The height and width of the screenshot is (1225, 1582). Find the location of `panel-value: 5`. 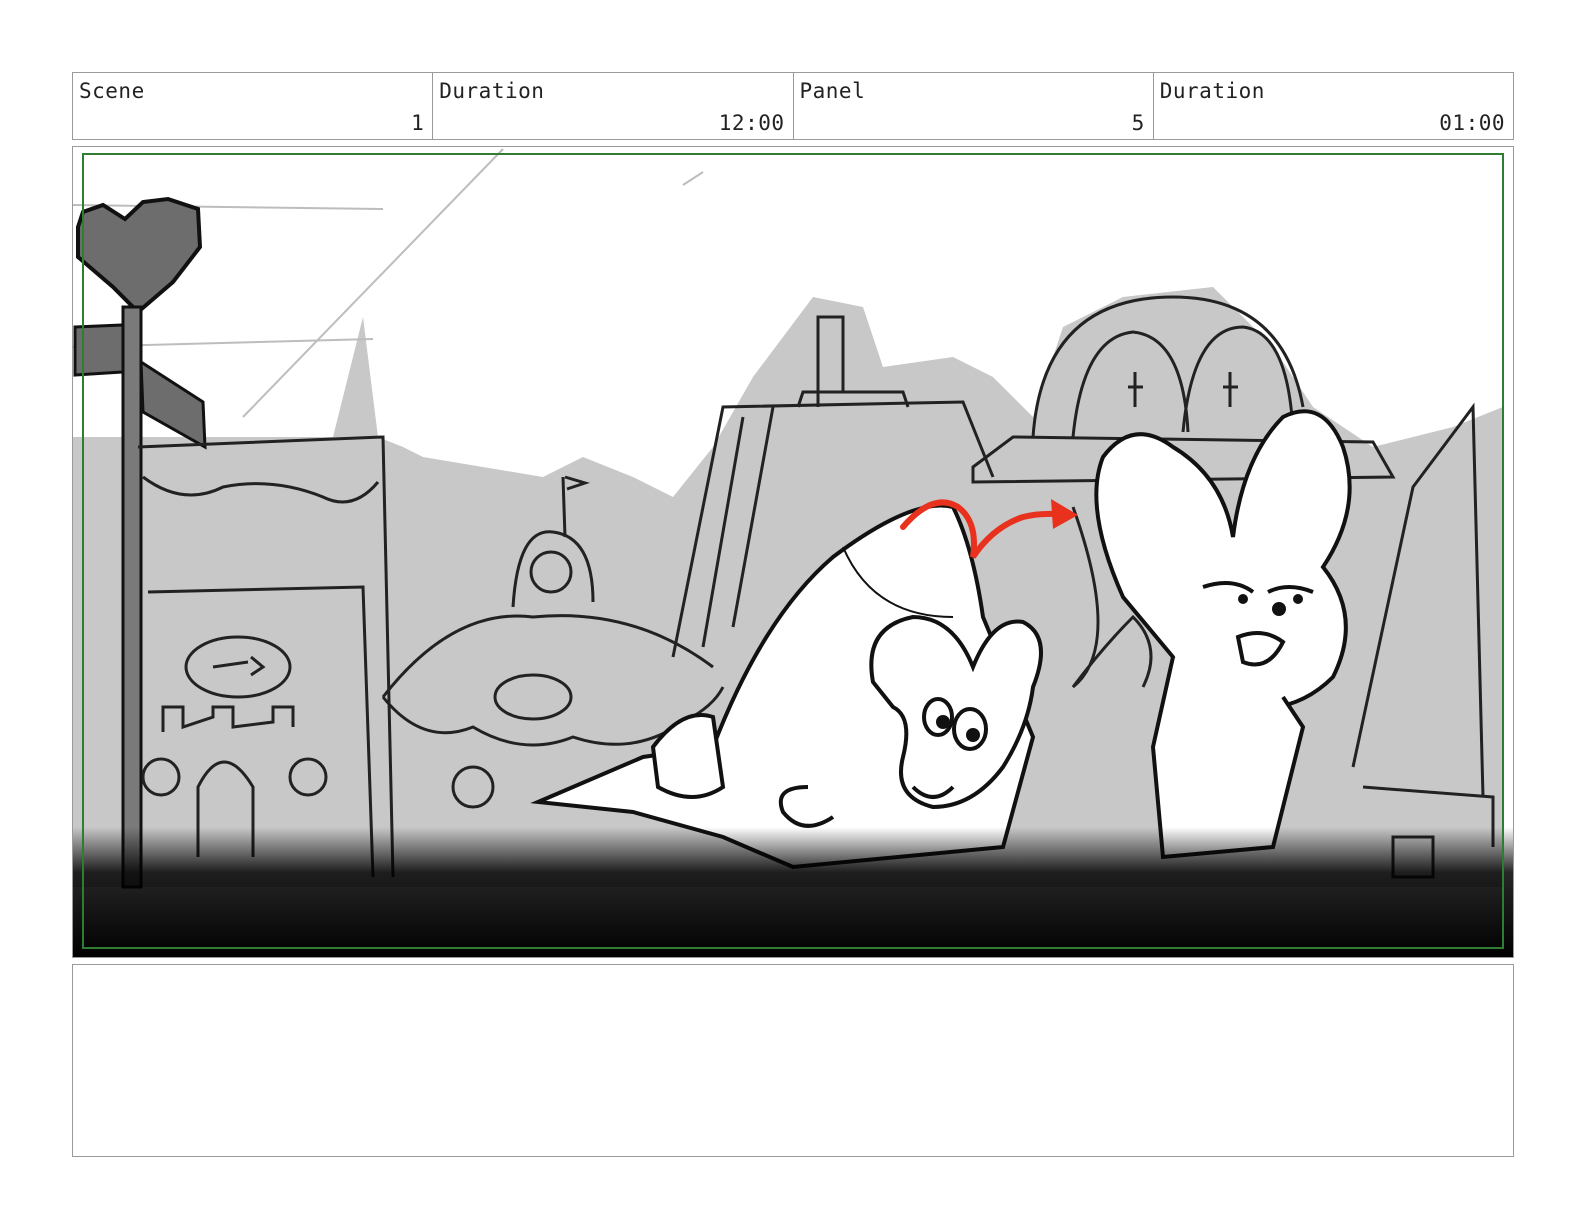

panel-value: 5 is located at coordinates (1138, 123).